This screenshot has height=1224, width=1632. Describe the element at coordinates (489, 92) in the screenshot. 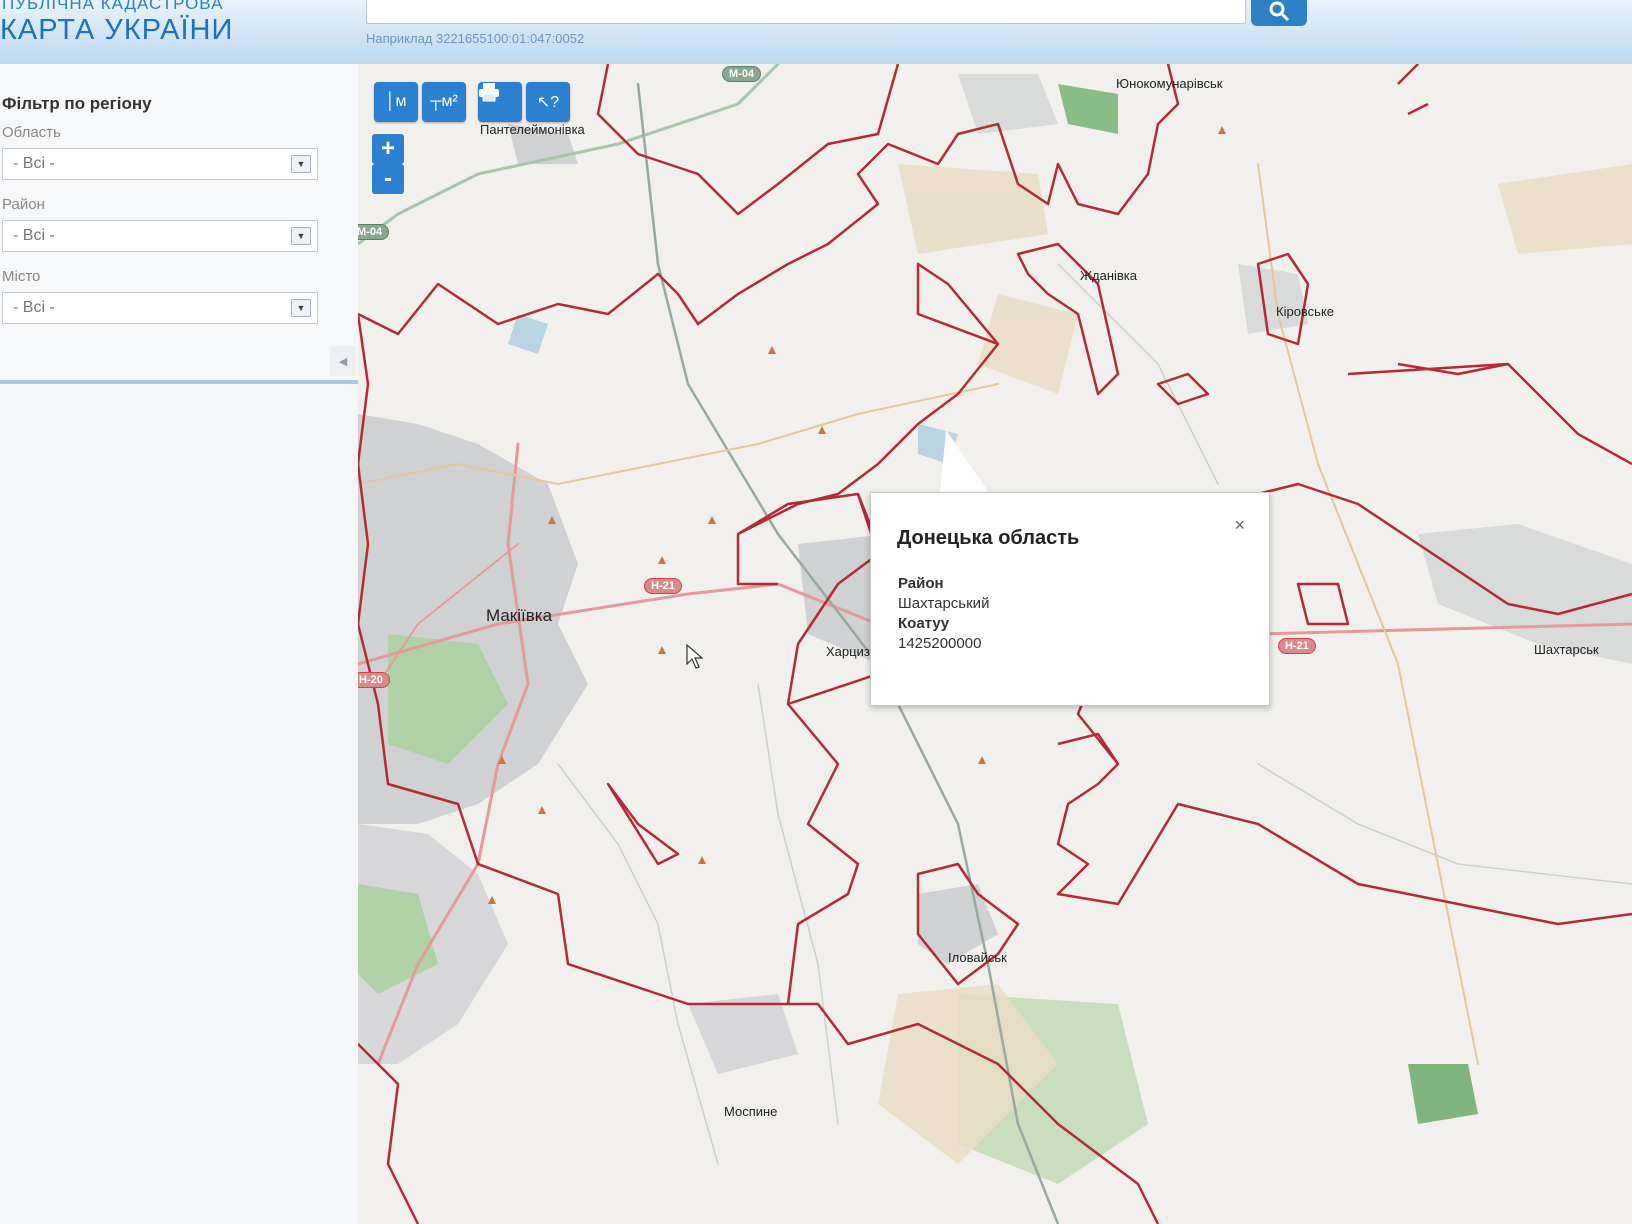

I see `print-icon` at that location.